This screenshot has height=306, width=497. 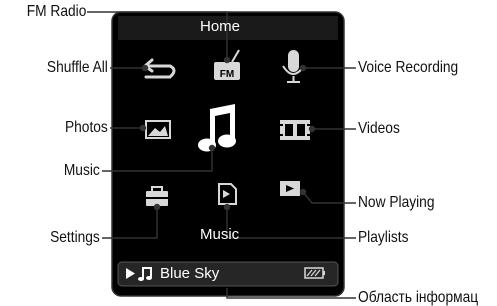 I want to click on leader-dot-voice, so click(x=303, y=68).